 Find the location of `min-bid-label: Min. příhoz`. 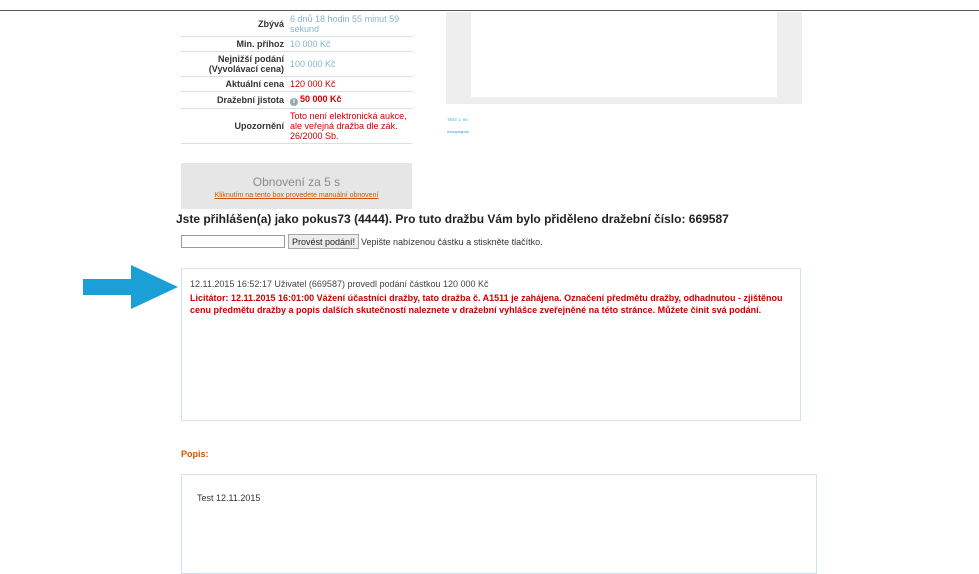

min-bid-label: Min. příhoz is located at coordinates (234, 44).